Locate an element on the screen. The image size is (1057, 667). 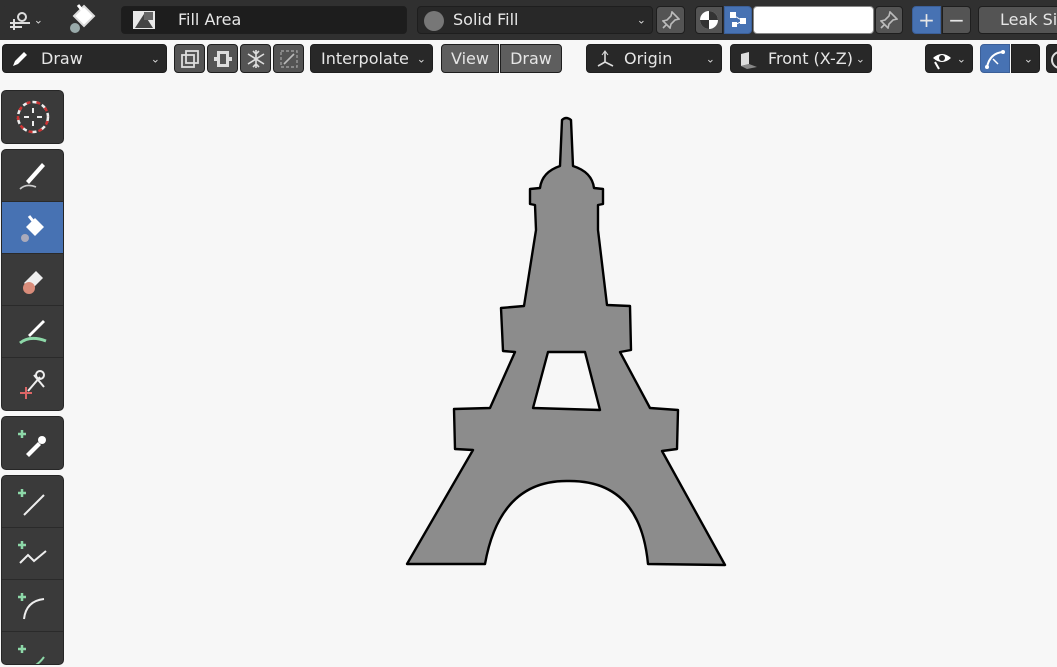
plane-icon is located at coordinates (748, 60).